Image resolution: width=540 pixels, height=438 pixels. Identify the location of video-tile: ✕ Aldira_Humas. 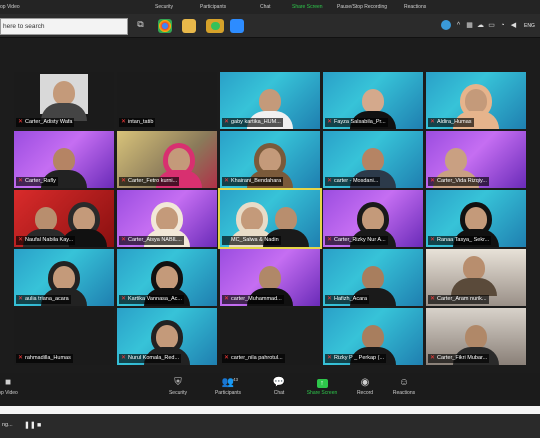
(476, 100).